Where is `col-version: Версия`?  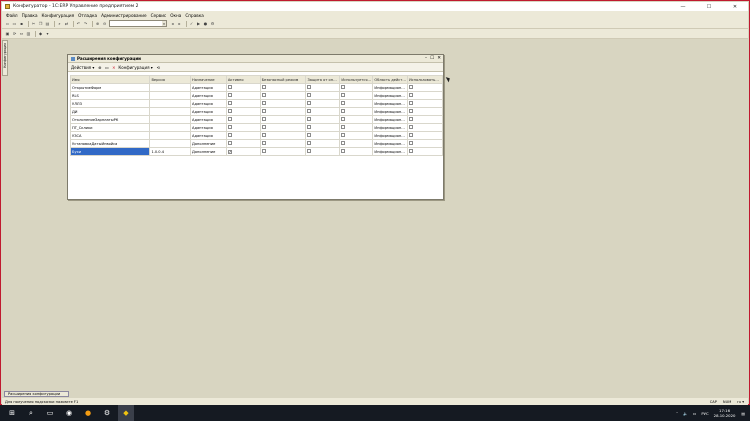 col-version: Версия is located at coordinates (170, 79).